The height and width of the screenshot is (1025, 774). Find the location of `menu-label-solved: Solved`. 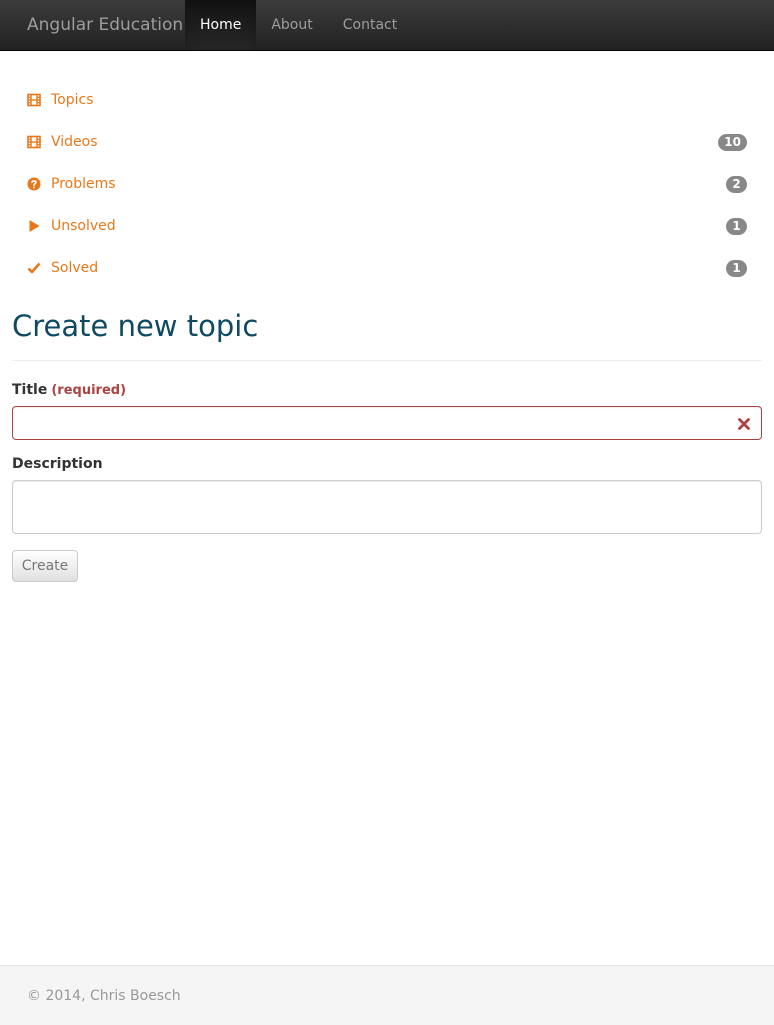

menu-label-solved: Solved is located at coordinates (75, 268).